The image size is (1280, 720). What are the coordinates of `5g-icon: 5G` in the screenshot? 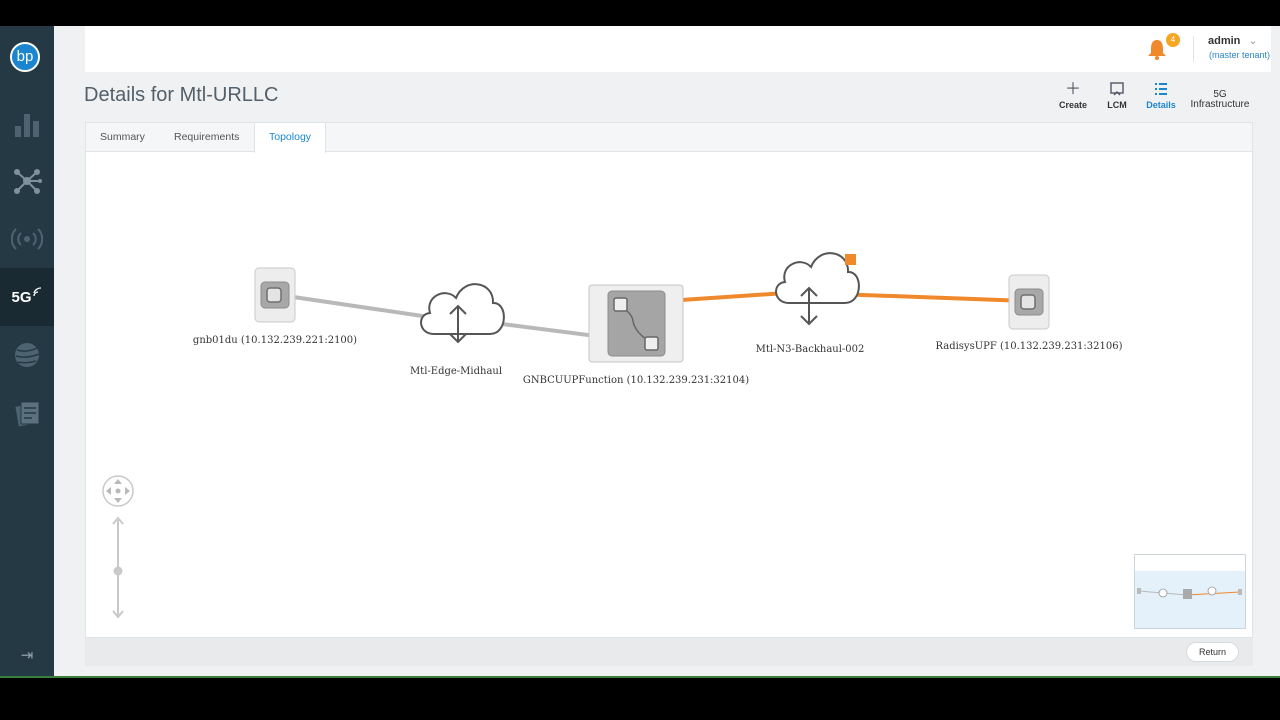 It's located at (21, 297).